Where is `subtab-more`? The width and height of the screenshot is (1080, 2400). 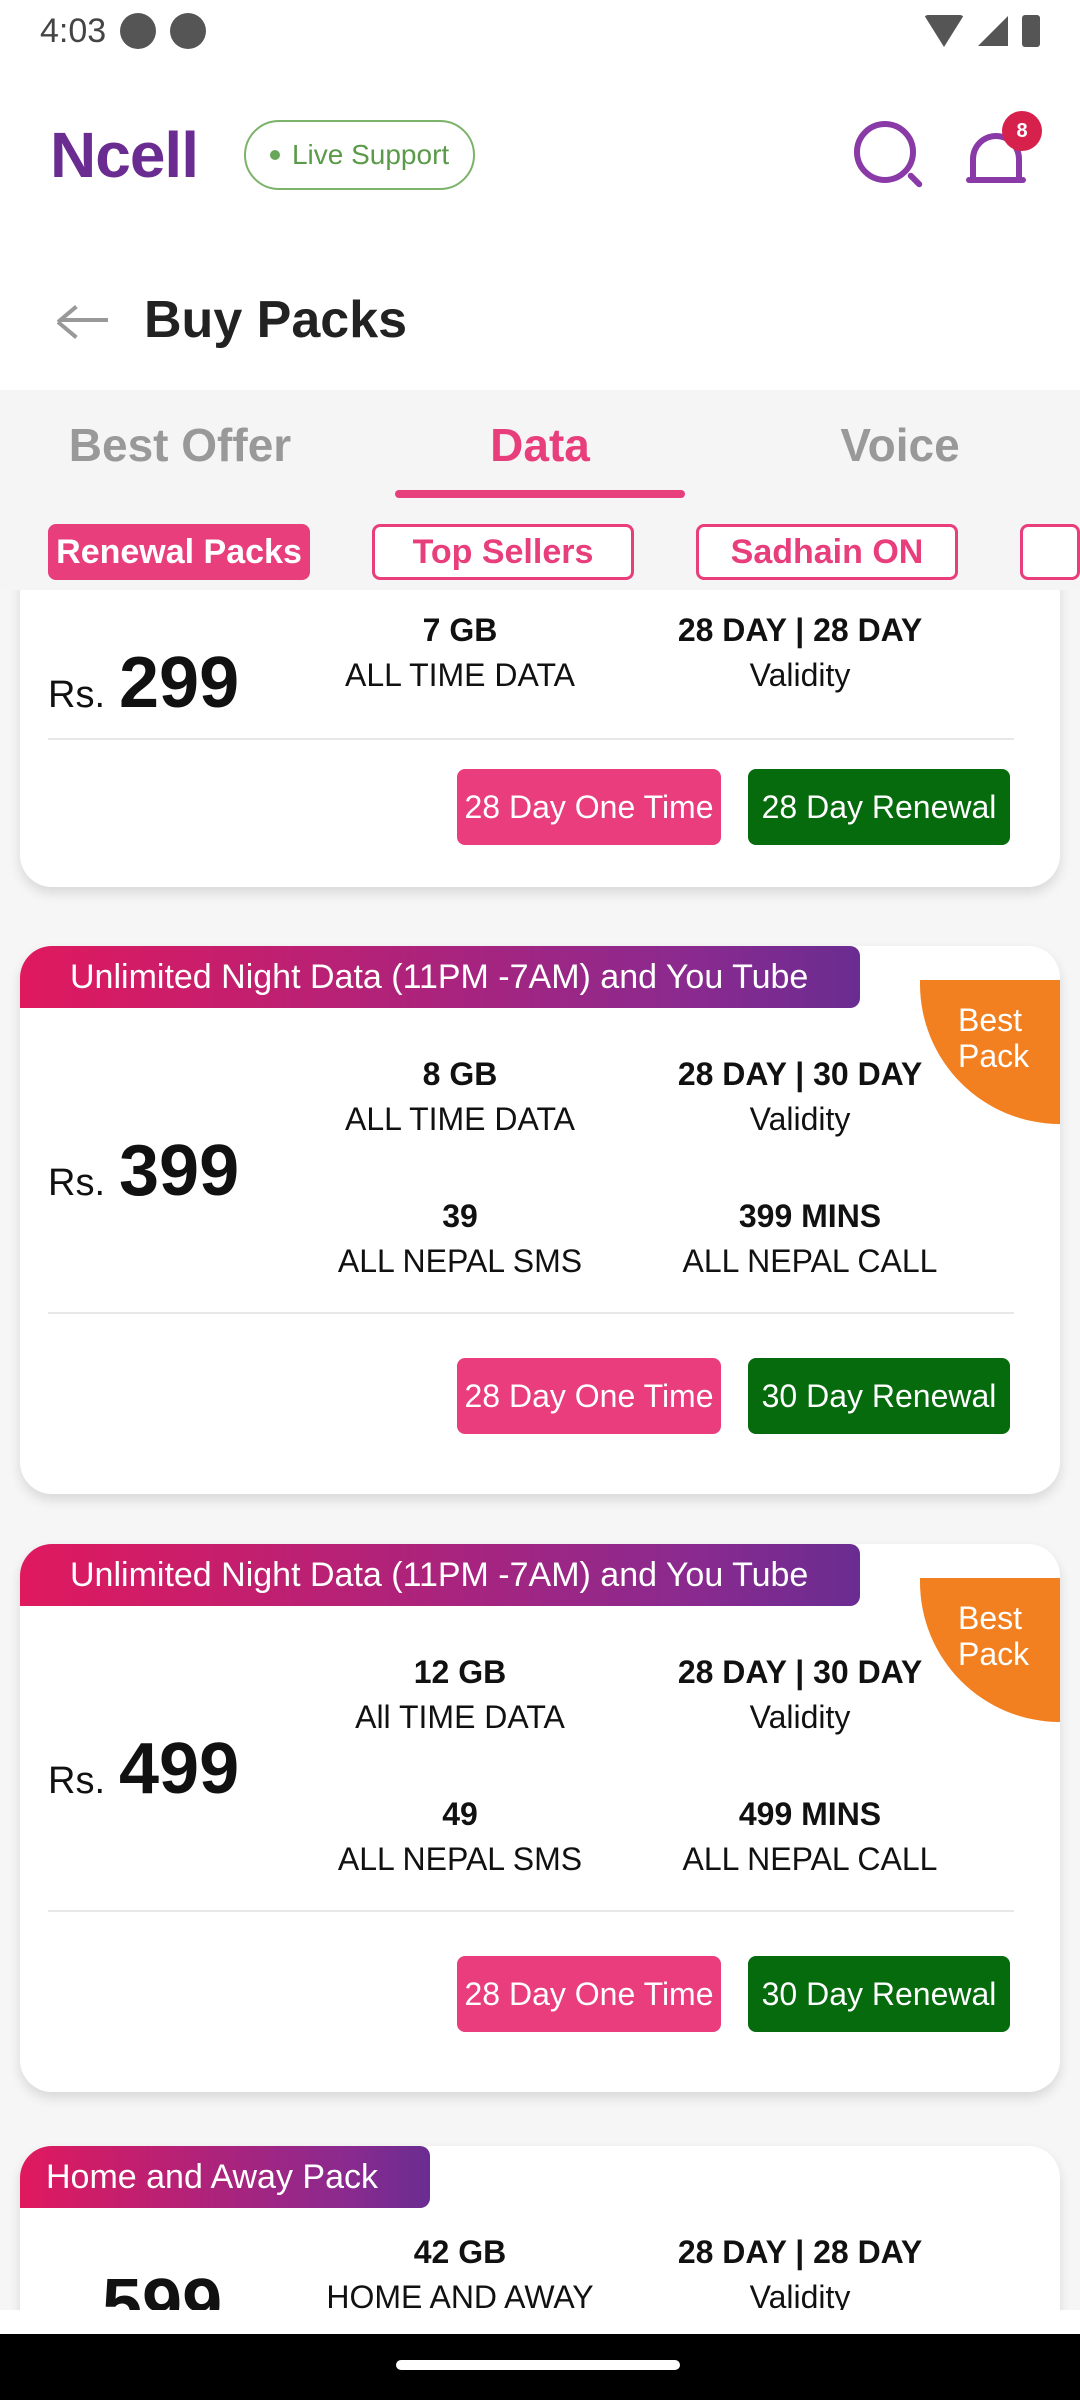
subtab-more is located at coordinates (1050, 552).